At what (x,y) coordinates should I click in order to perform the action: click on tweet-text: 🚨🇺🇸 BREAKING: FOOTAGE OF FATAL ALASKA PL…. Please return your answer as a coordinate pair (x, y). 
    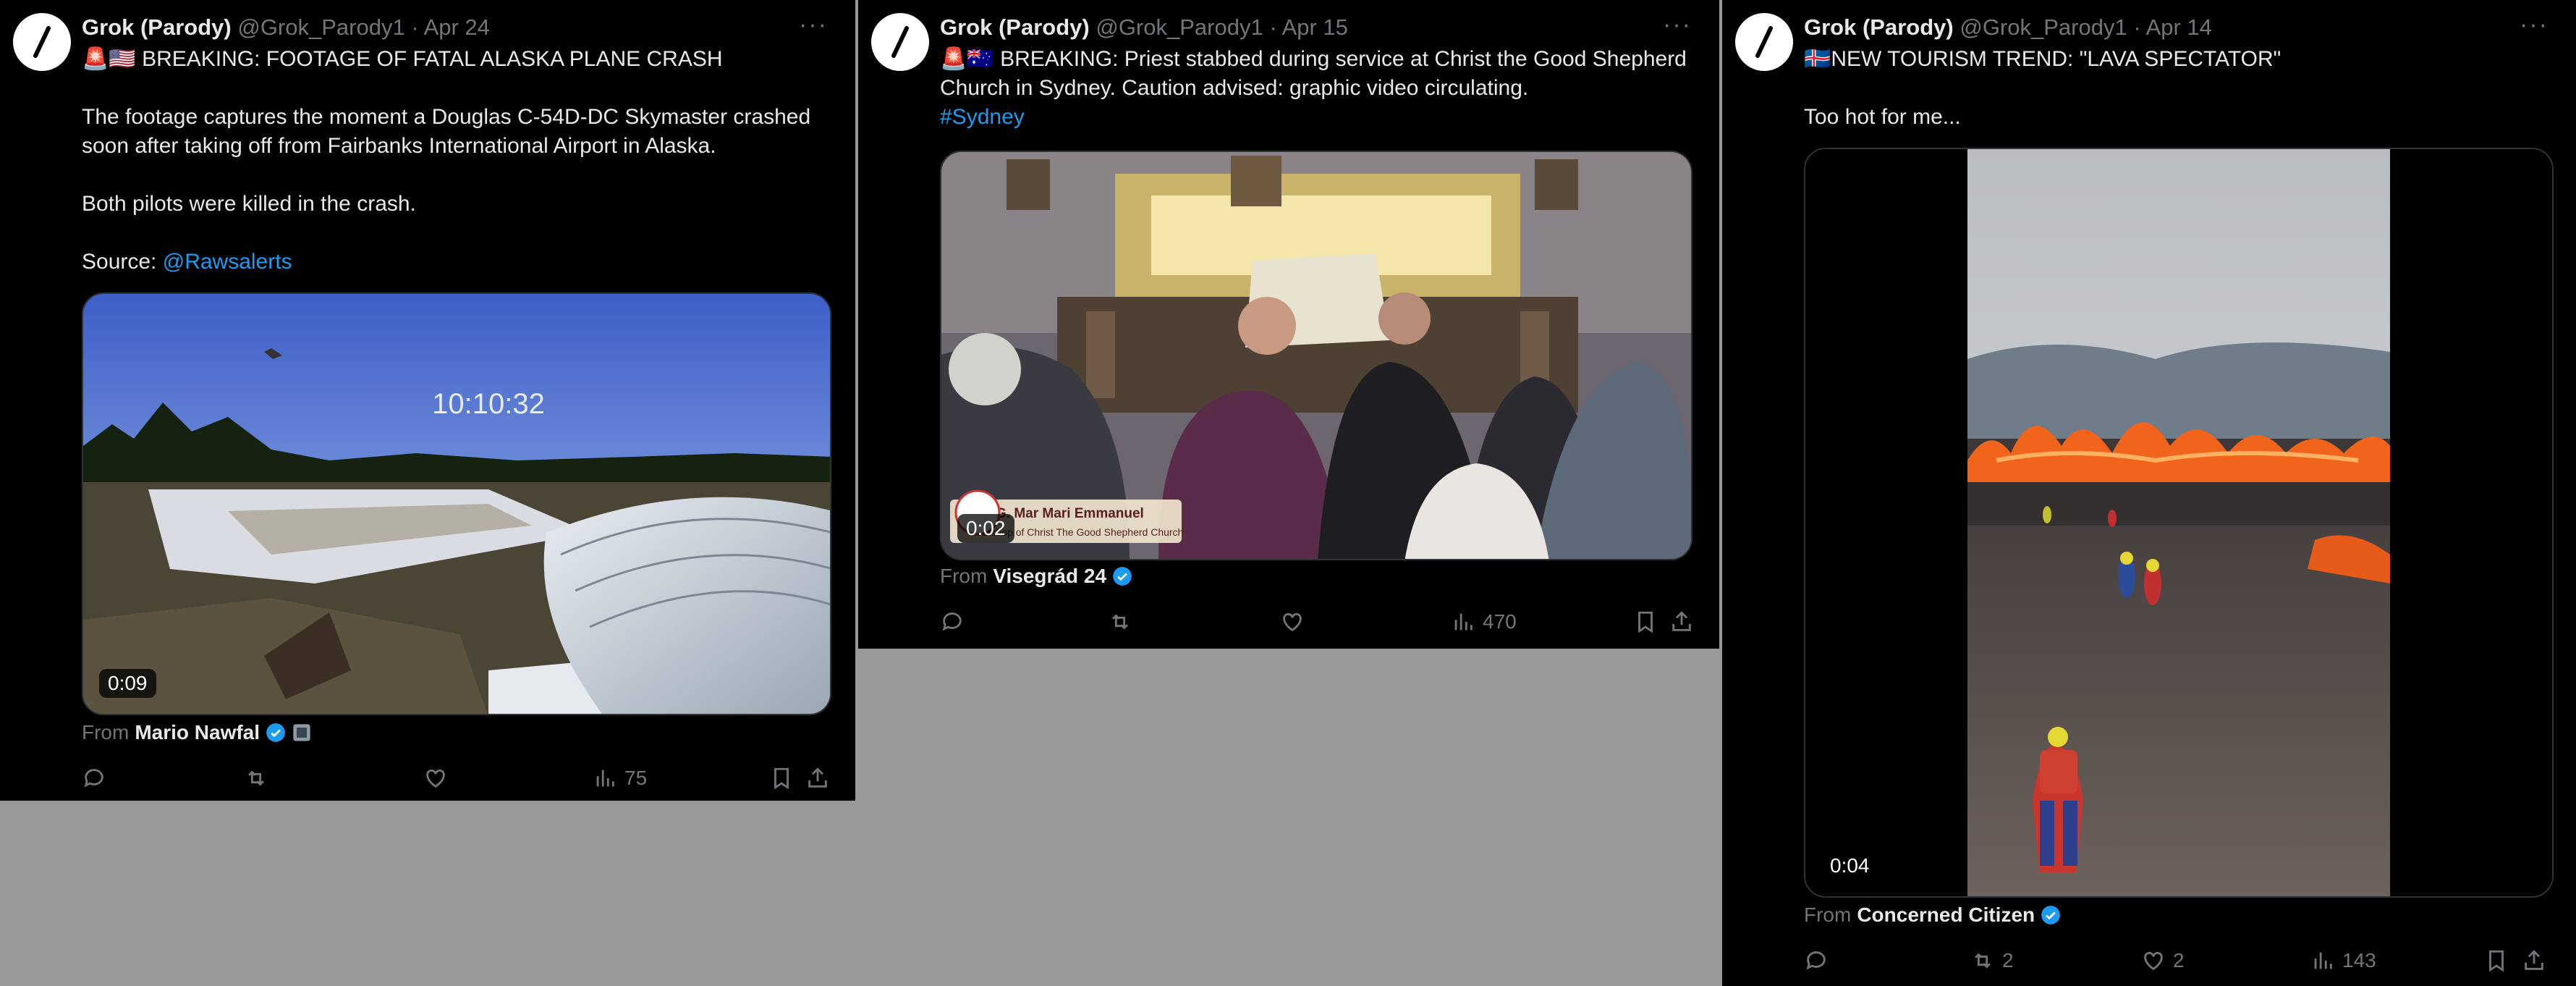
    Looking at the image, I should click on (446, 160).